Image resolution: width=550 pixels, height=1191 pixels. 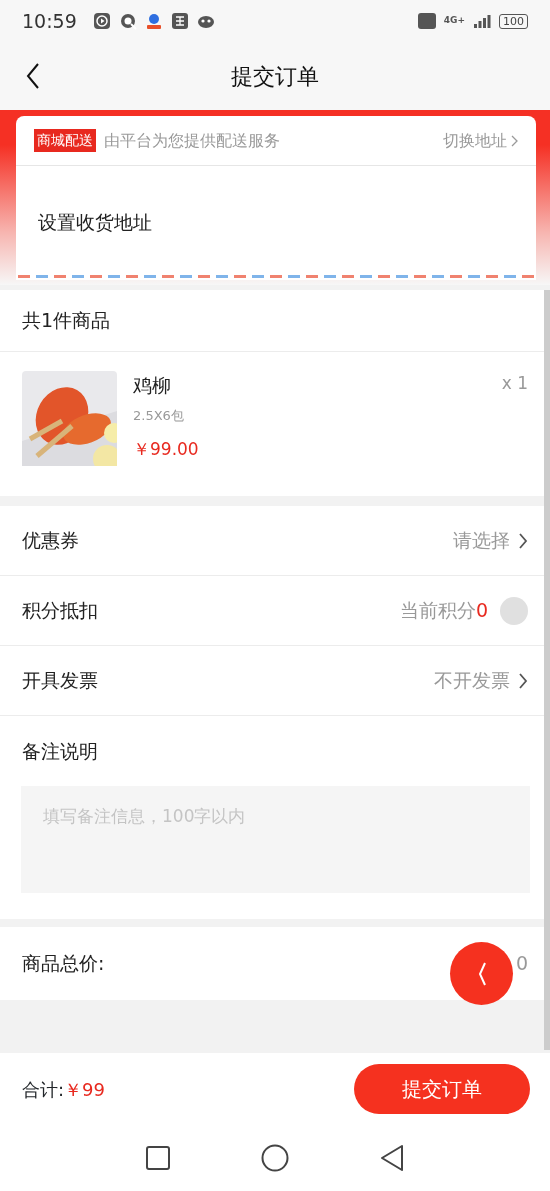 I want to click on product-name: 鸡柳, so click(x=152, y=385).